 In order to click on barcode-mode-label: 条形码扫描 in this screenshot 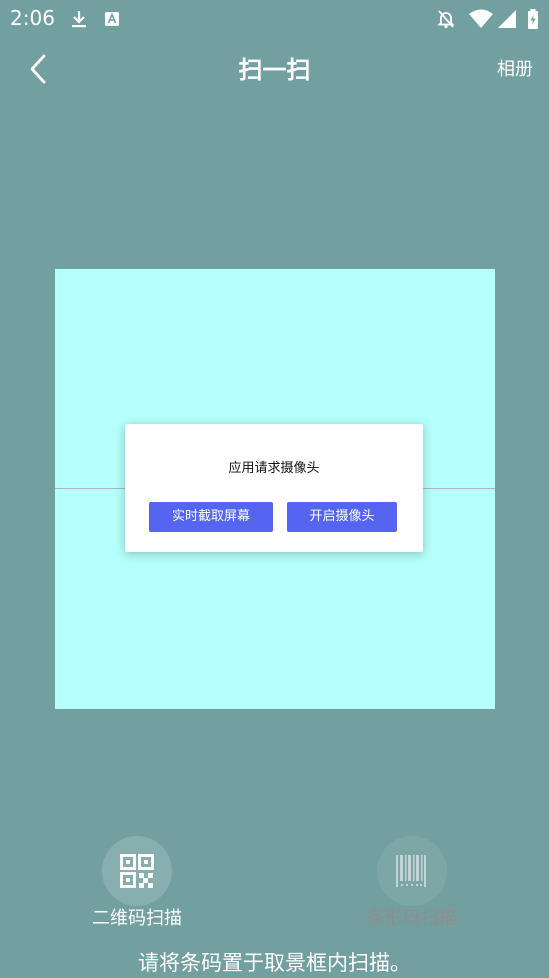, I will do `click(412, 918)`.